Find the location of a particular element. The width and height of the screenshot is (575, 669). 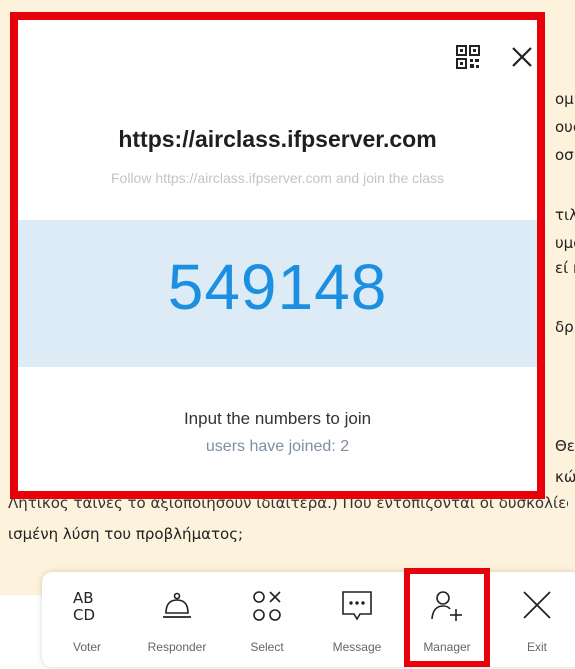

doc-fragment: τιλ is located at coordinates (565, 215).